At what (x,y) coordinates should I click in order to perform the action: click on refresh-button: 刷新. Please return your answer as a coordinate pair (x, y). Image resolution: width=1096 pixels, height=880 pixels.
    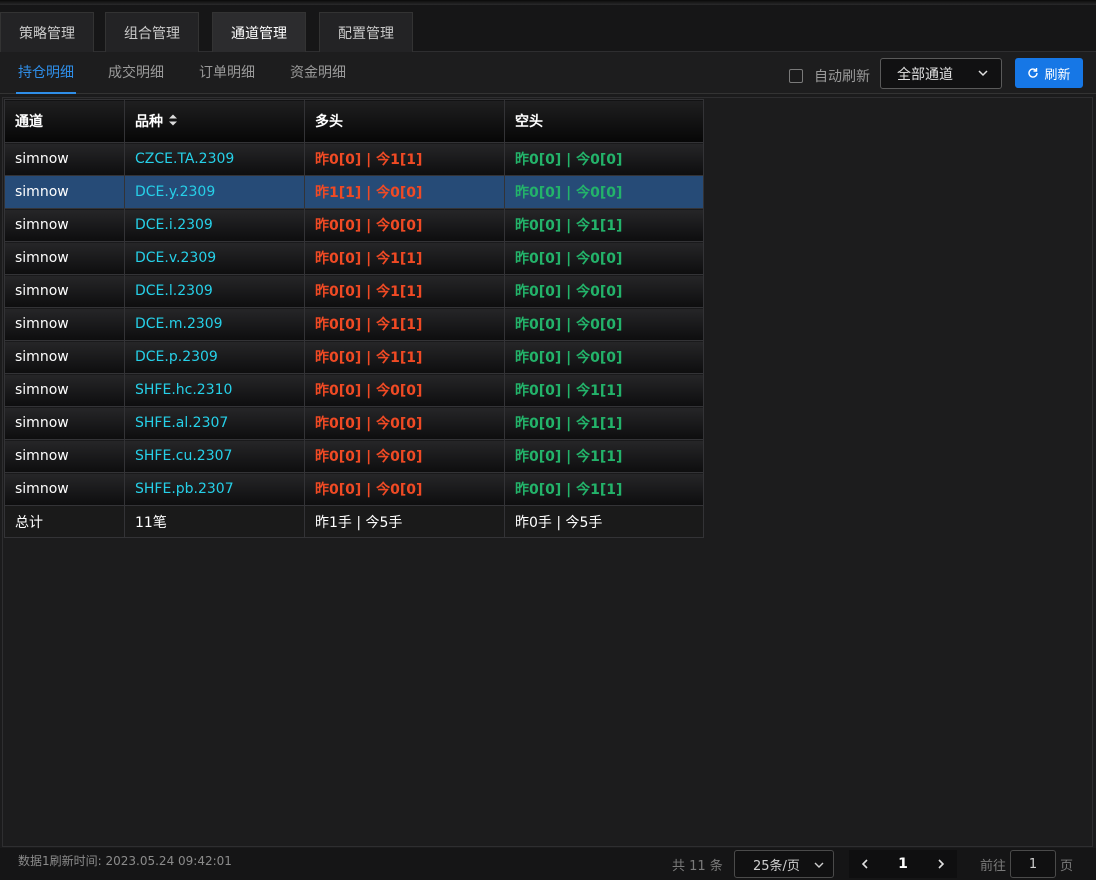
    Looking at the image, I should click on (1049, 73).